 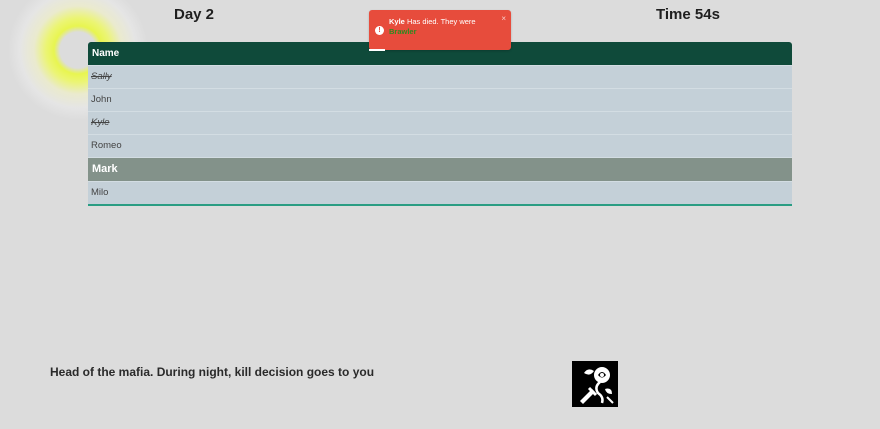 I want to click on player-row-romeo: Romeo, so click(x=440, y=145).